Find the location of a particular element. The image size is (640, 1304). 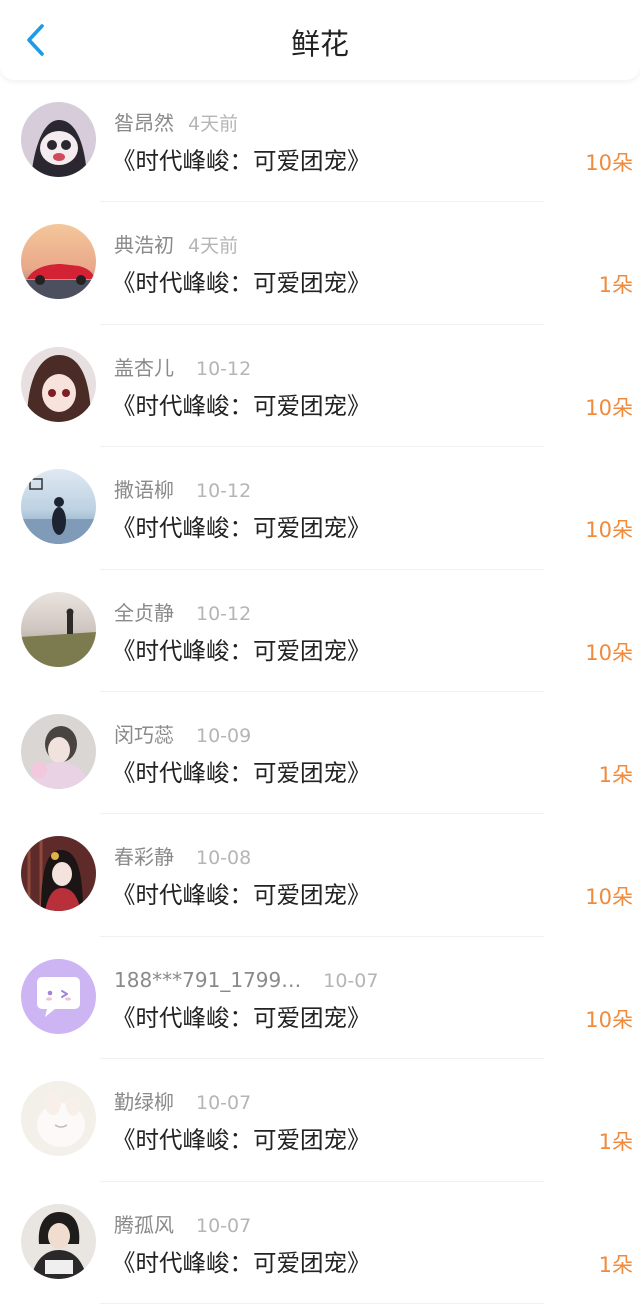

list-item: 腾孤风 10-07 《时代峰峻：可爱团宠》 1朵 is located at coordinates (320, 1243).